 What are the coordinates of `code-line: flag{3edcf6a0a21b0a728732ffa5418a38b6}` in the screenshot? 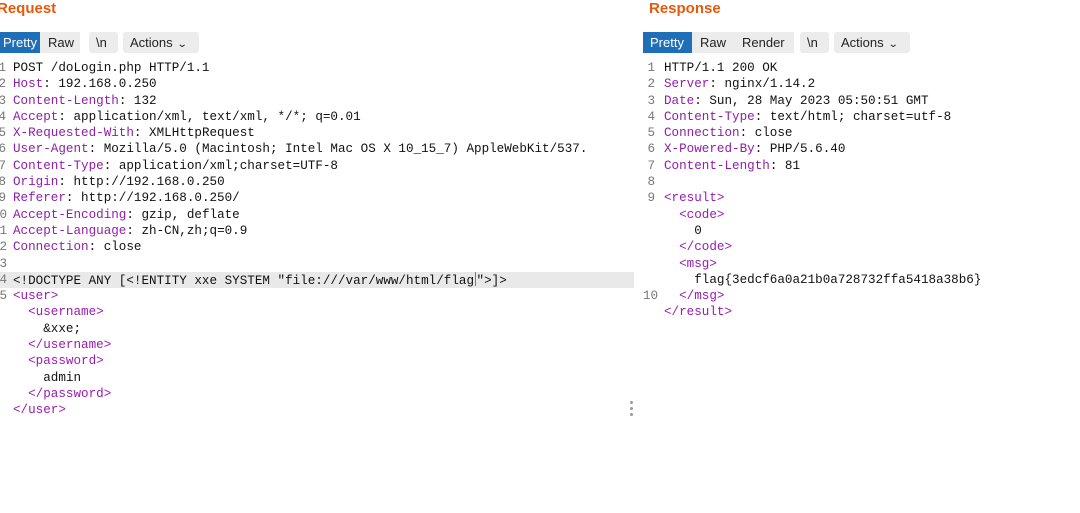 It's located at (861, 280).